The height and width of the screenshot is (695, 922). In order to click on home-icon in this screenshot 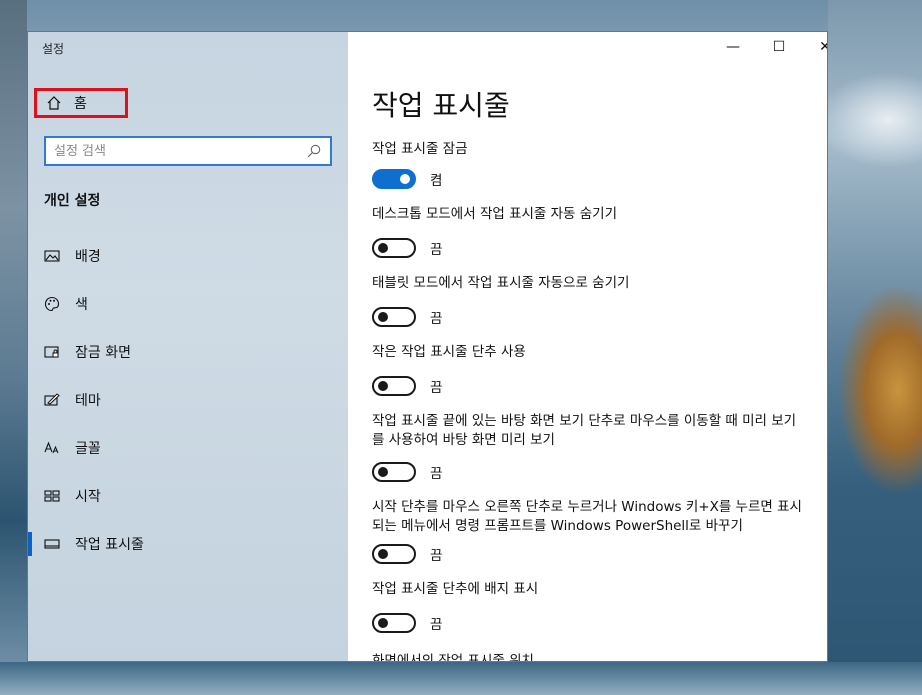, I will do `click(54, 103)`.